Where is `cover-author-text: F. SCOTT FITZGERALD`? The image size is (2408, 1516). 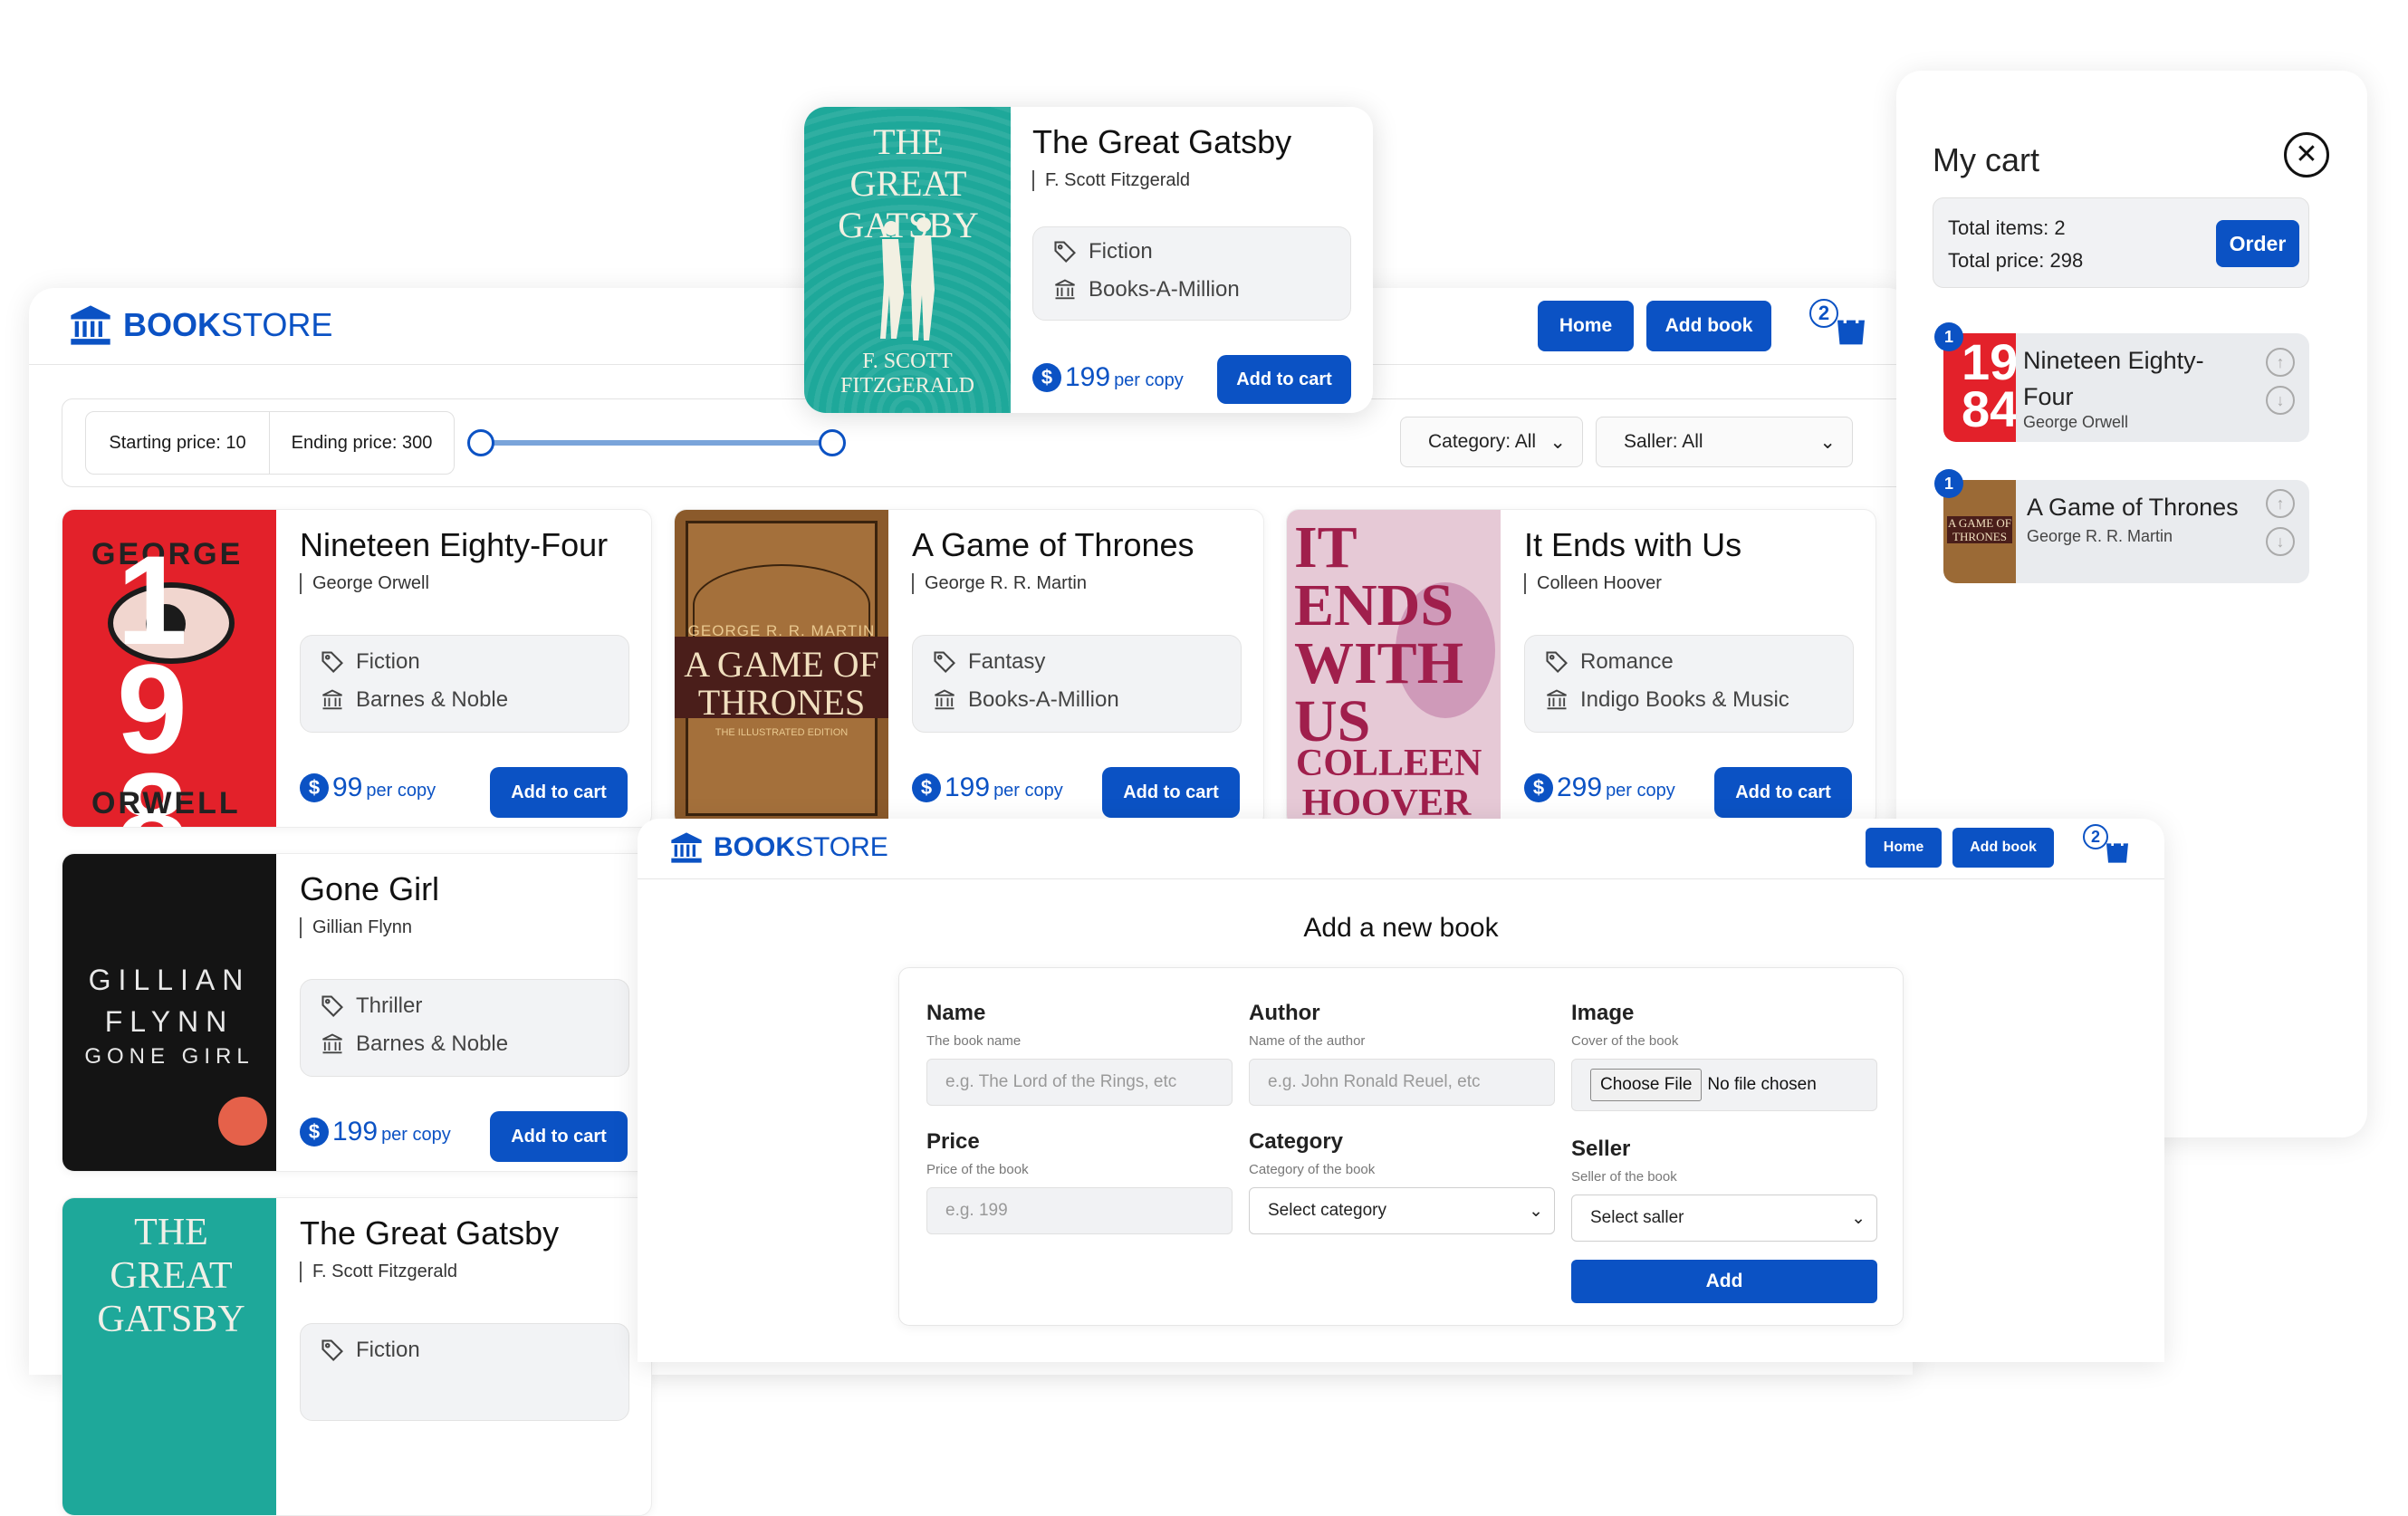 cover-author-text: F. SCOTT FITZGERALD is located at coordinates (907, 374).